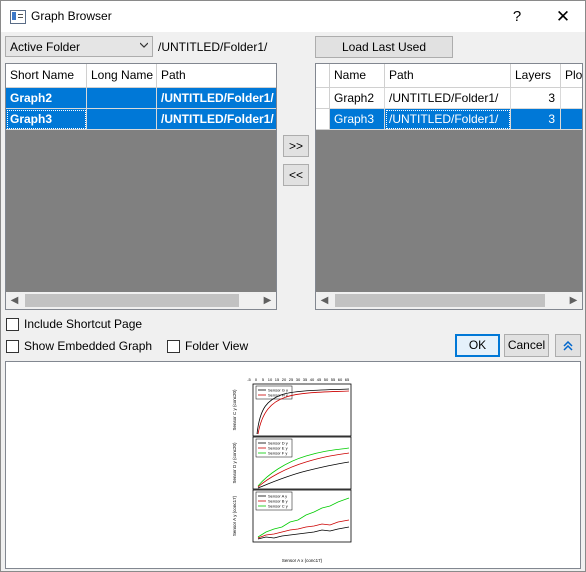 The height and width of the screenshot is (572, 586). What do you see at coordinates (357, 98) in the screenshot?
I see `table-row-name: Graph2` at bounding box center [357, 98].